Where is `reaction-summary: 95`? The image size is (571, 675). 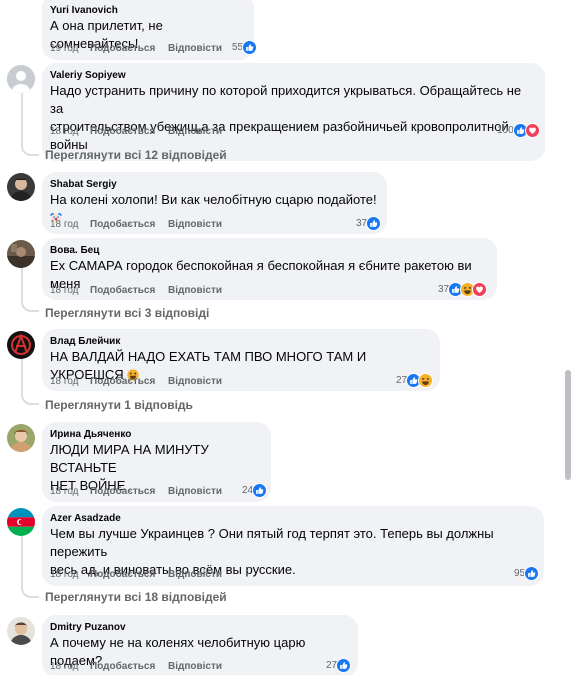
reaction-summary: 95 is located at coordinates (527, 573).